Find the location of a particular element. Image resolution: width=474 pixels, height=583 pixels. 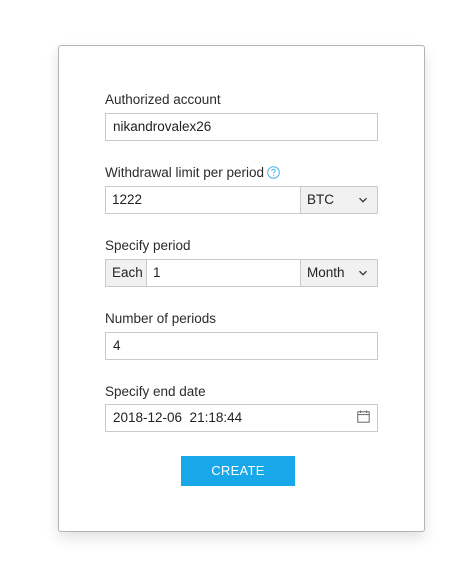

period-input: 1 is located at coordinates (223, 273).